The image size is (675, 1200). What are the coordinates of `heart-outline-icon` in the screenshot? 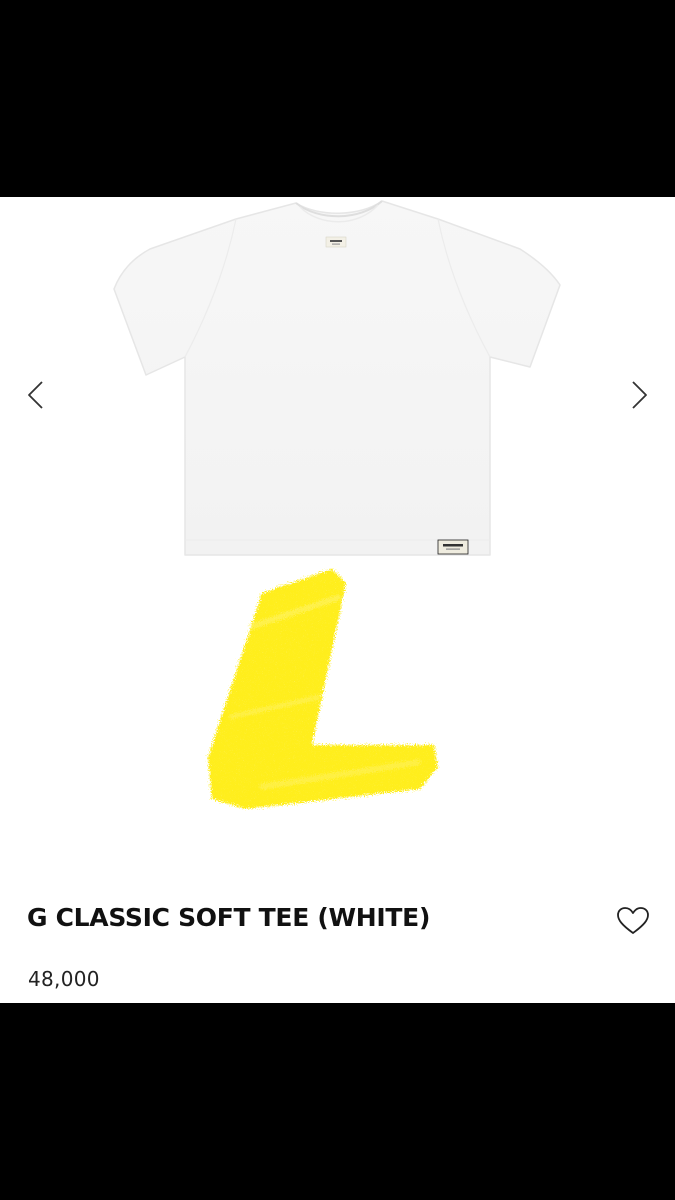 It's located at (633, 920).